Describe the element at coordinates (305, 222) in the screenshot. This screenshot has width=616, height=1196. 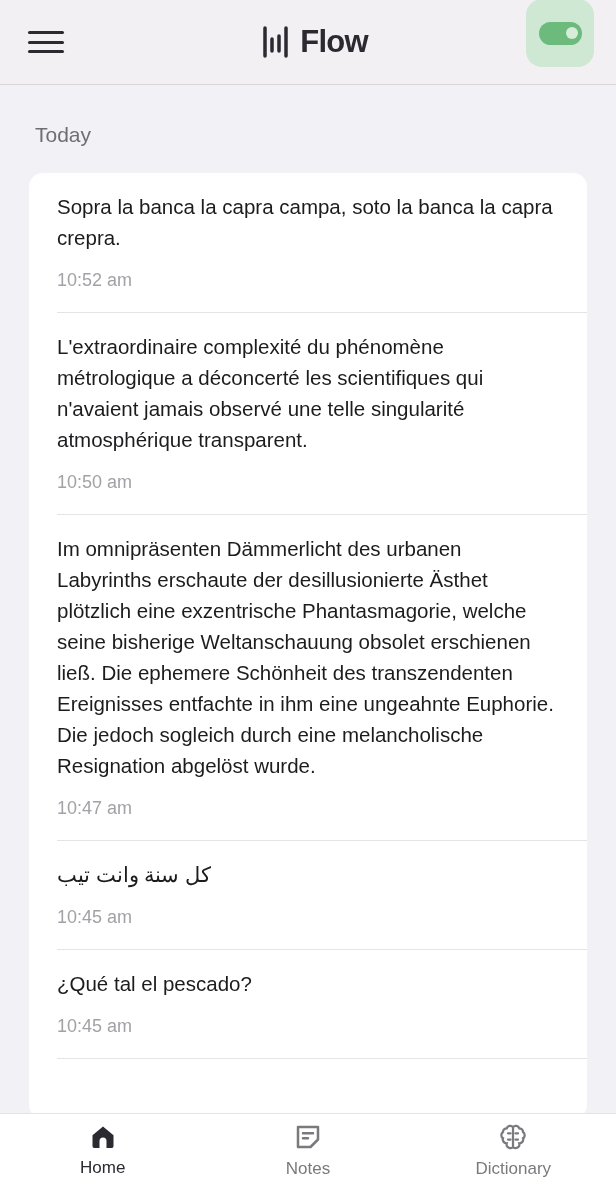
I see `note-text: Sopra la banca la capra campa, soto la banca la capra crepra.` at that location.